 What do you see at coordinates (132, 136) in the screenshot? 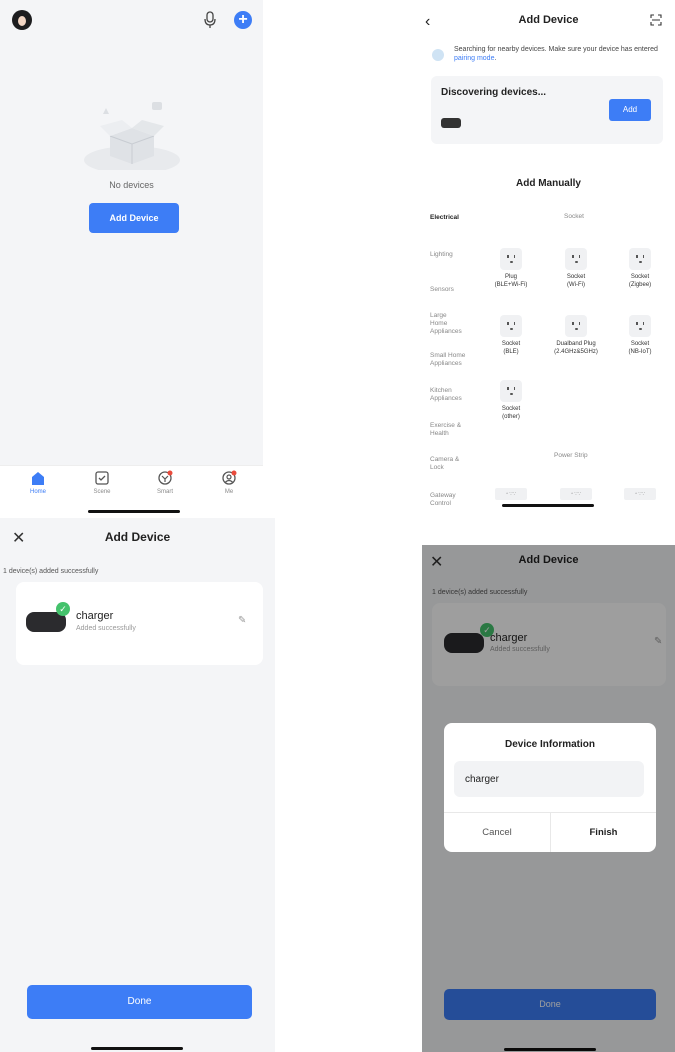
I see `empty-box-illustration` at bounding box center [132, 136].